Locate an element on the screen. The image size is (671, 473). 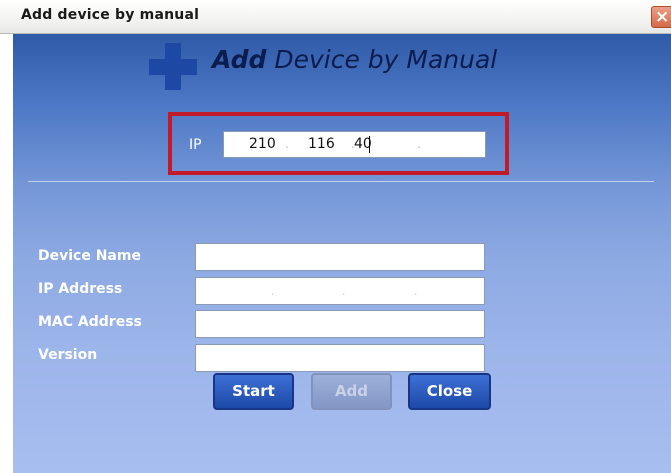
device-name-field is located at coordinates (340, 257).